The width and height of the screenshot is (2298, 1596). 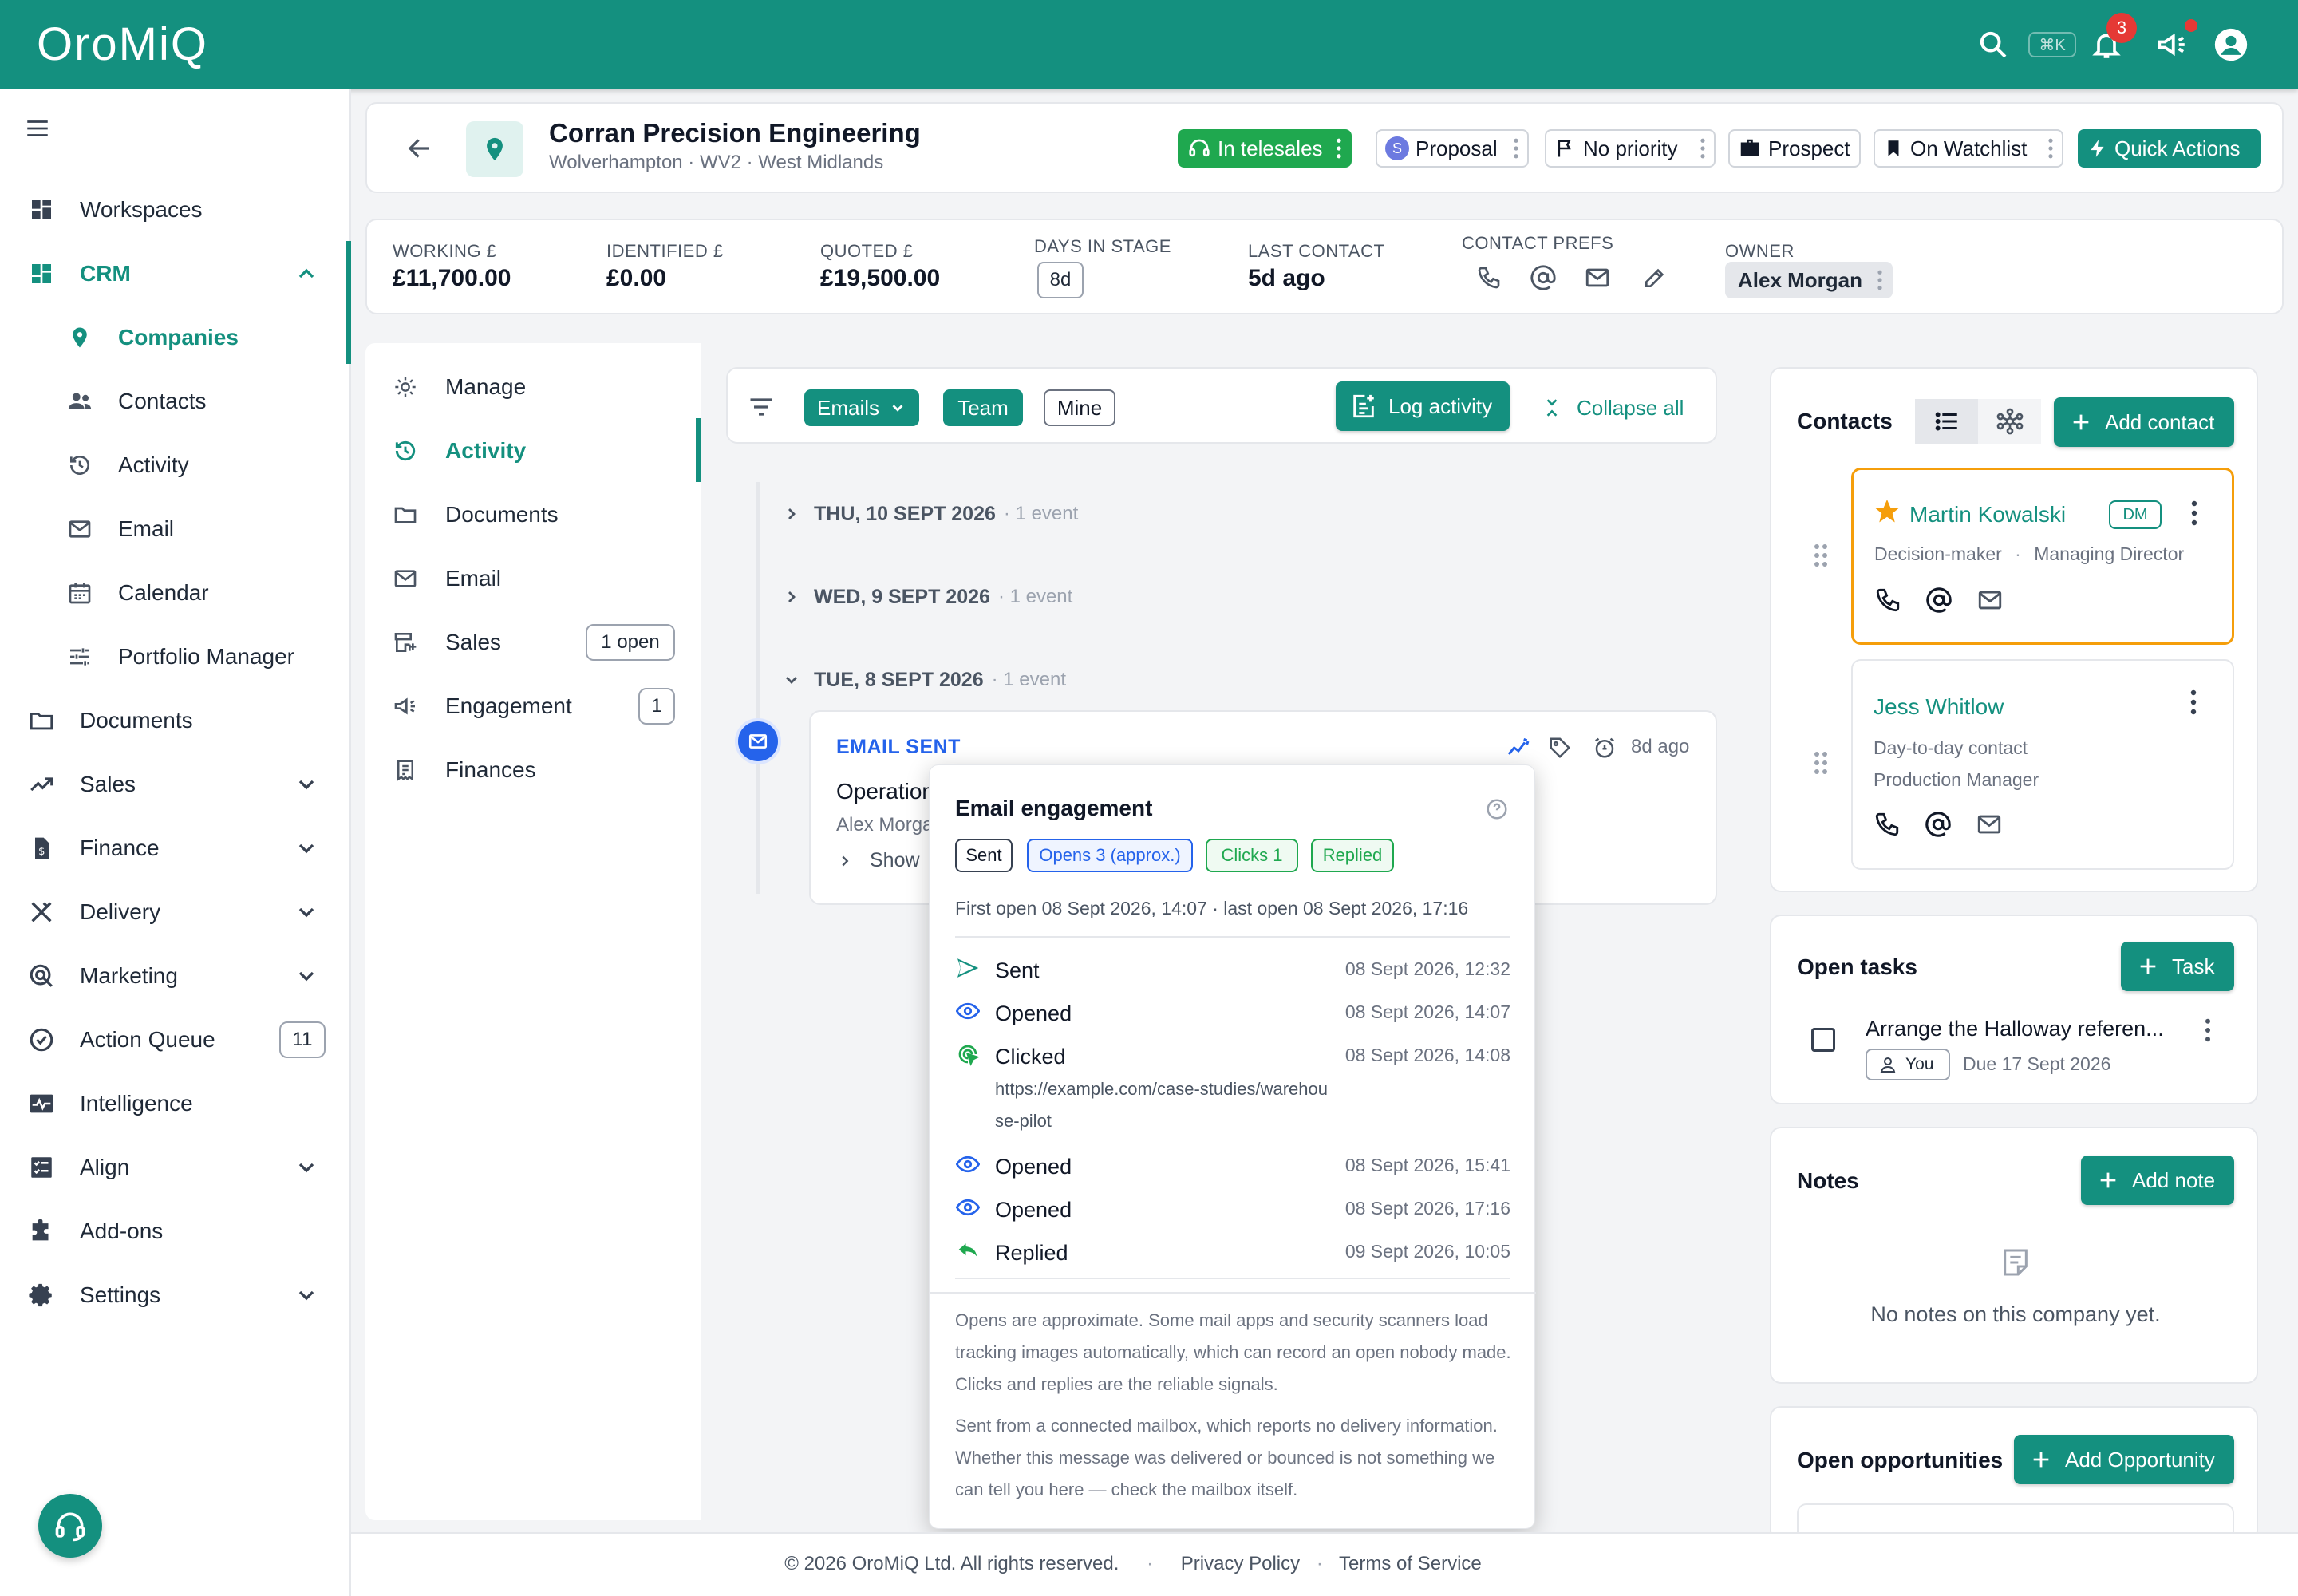 What do you see at coordinates (176, 593) in the screenshot?
I see `sidebar-item-calendar: Calendar` at bounding box center [176, 593].